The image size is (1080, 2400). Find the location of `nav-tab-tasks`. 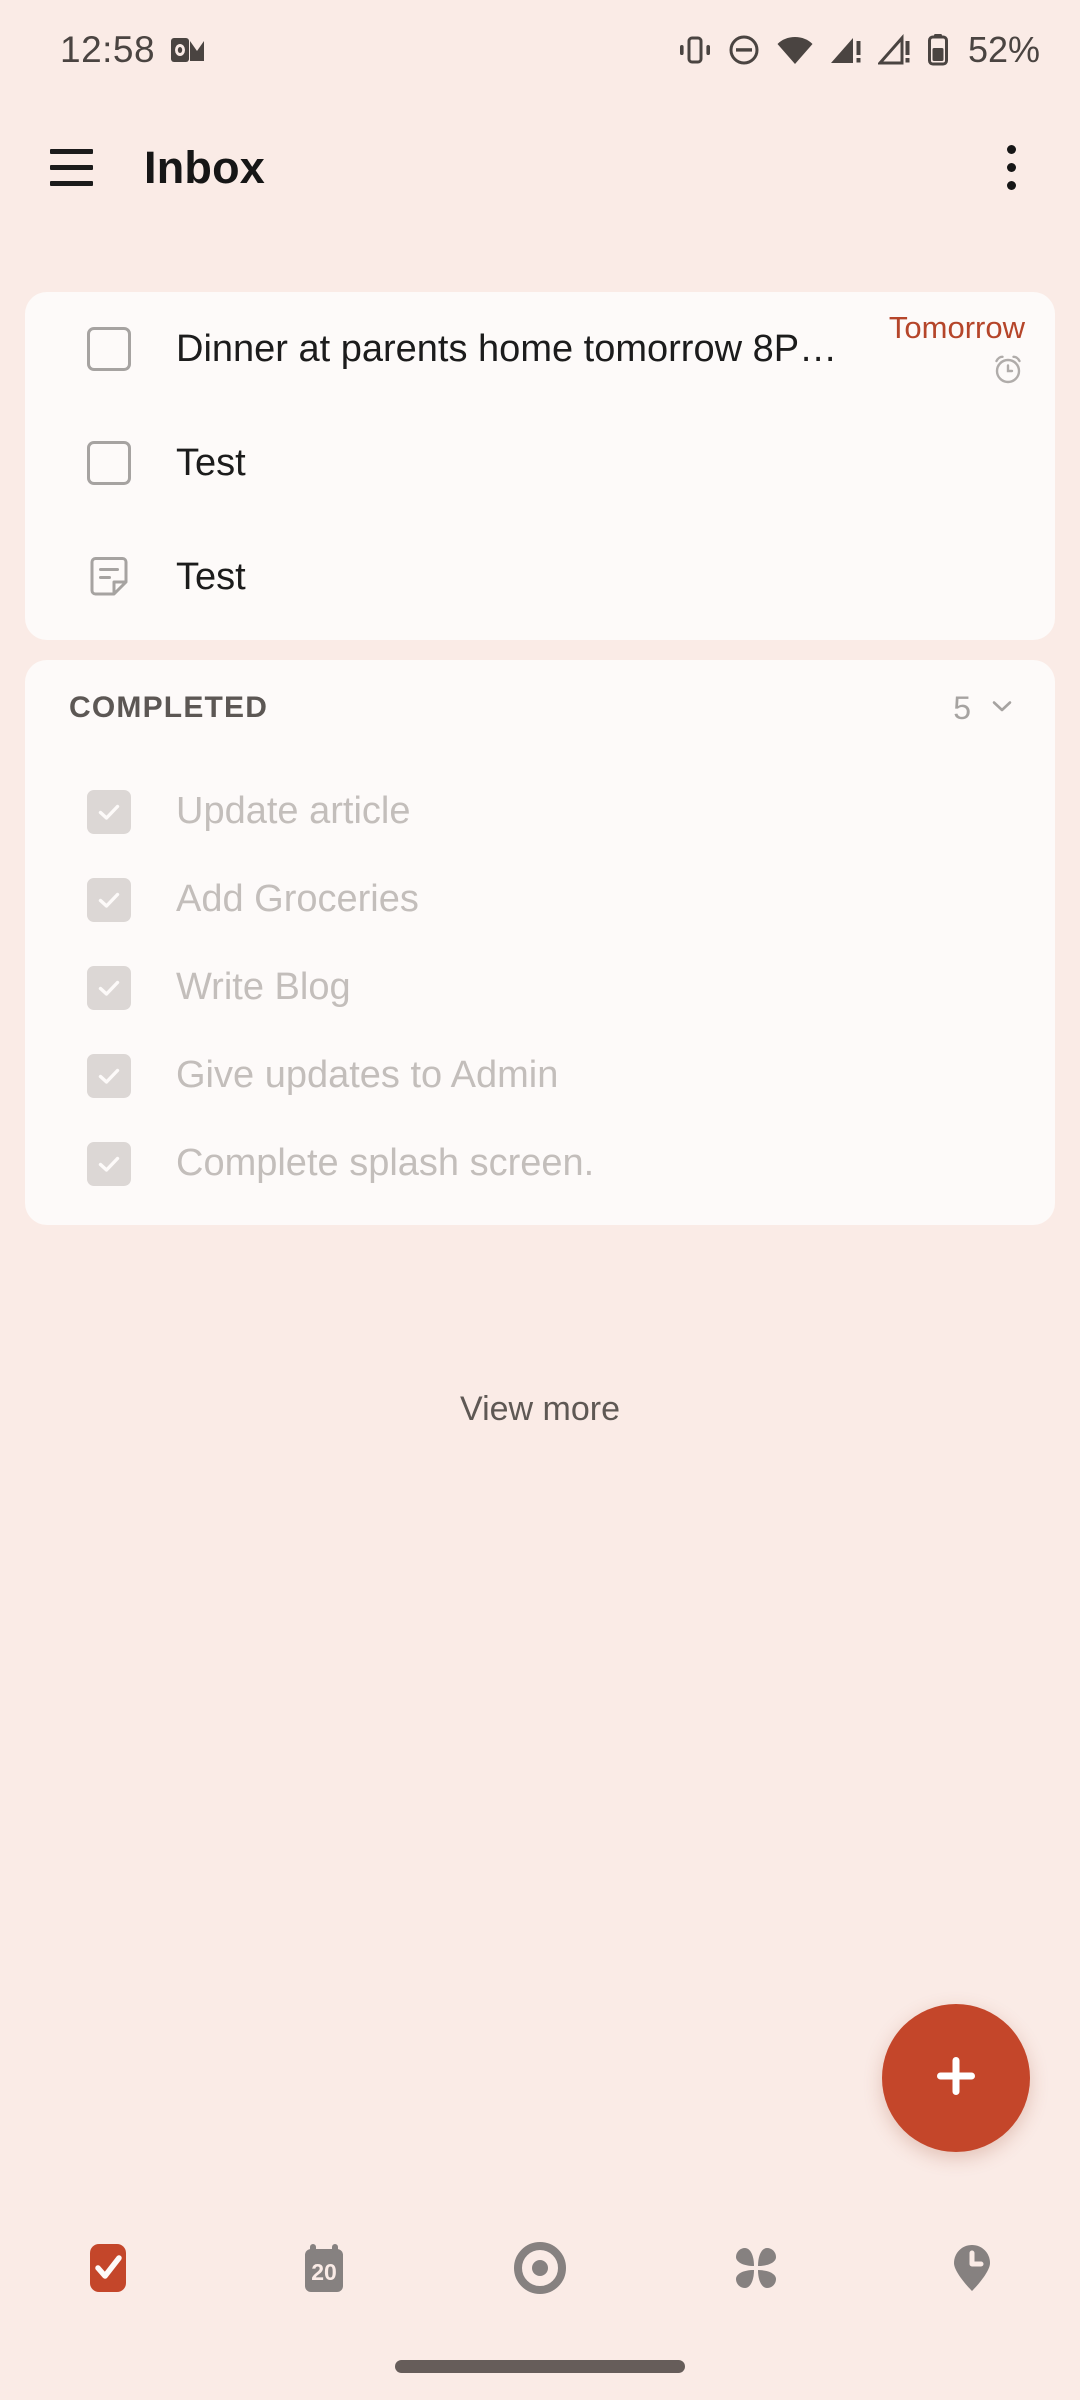

nav-tab-tasks is located at coordinates (108, 2270).